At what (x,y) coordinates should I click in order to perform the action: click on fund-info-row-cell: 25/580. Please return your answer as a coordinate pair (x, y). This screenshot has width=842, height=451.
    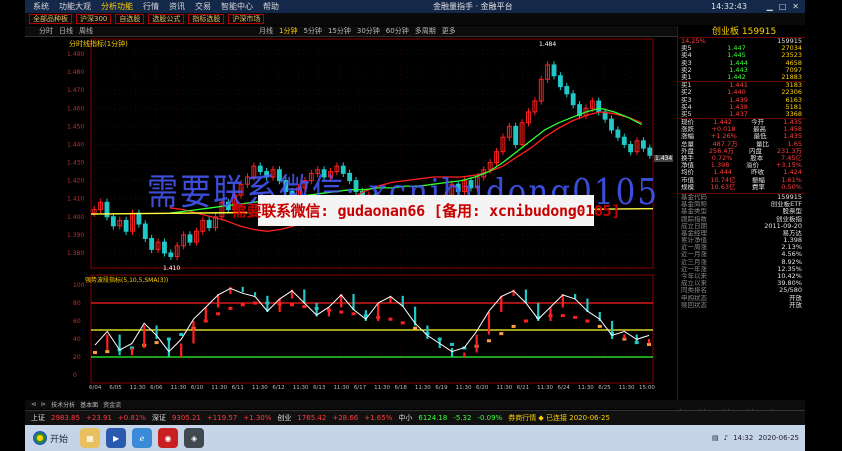
    Looking at the image, I should click on (790, 291).